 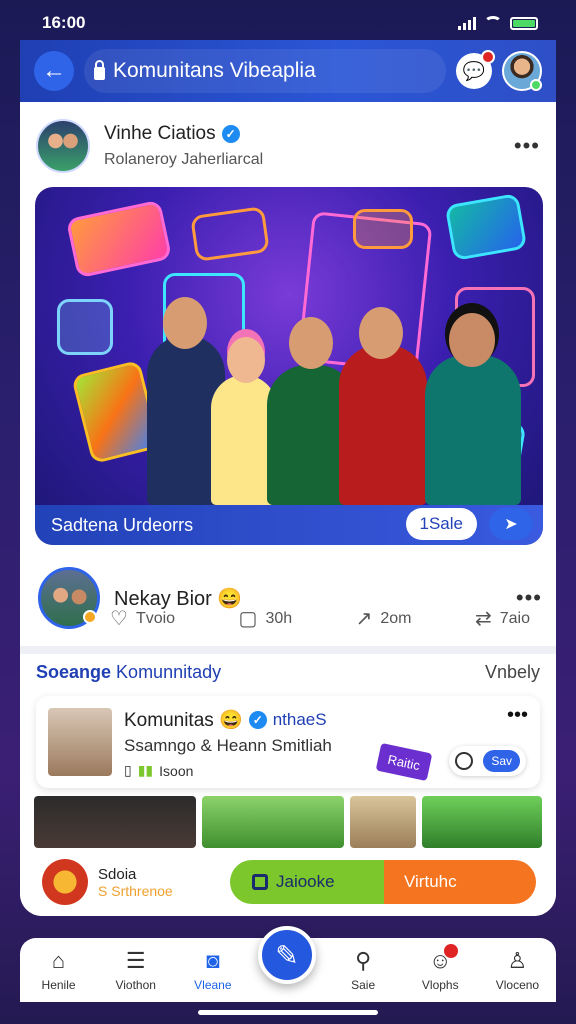 What do you see at coordinates (63, 146) in the screenshot?
I see `author-avatar` at bounding box center [63, 146].